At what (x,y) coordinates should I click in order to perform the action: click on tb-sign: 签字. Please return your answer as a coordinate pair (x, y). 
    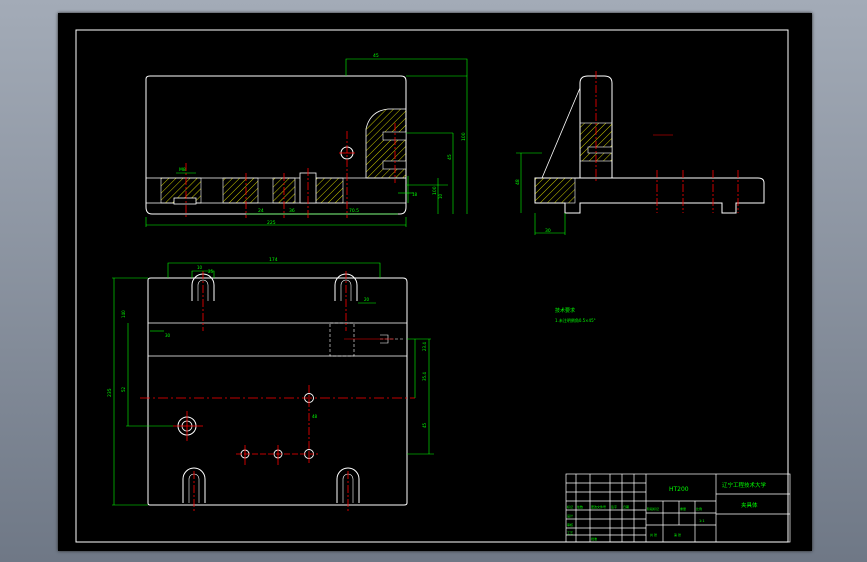
    Looking at the image, I should click on (614, 506).